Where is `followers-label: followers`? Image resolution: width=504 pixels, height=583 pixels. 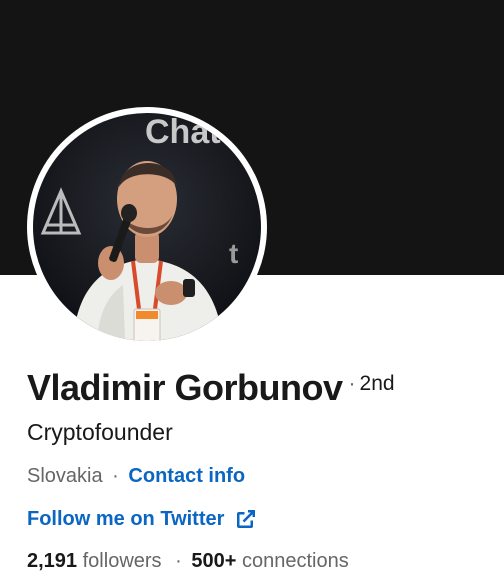 followers-label: followers is located at coordinates (122, 561).